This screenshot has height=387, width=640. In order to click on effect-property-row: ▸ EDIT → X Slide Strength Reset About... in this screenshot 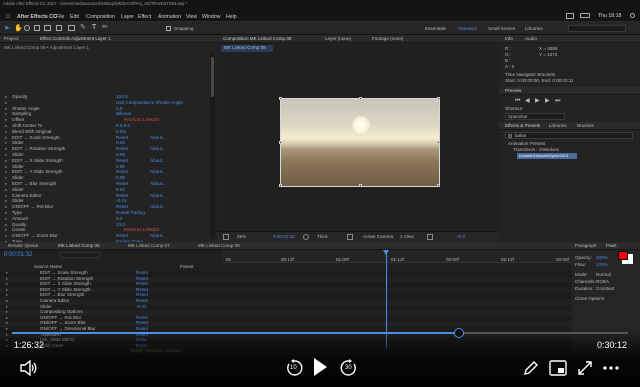, I will do `click(108, 161)`.